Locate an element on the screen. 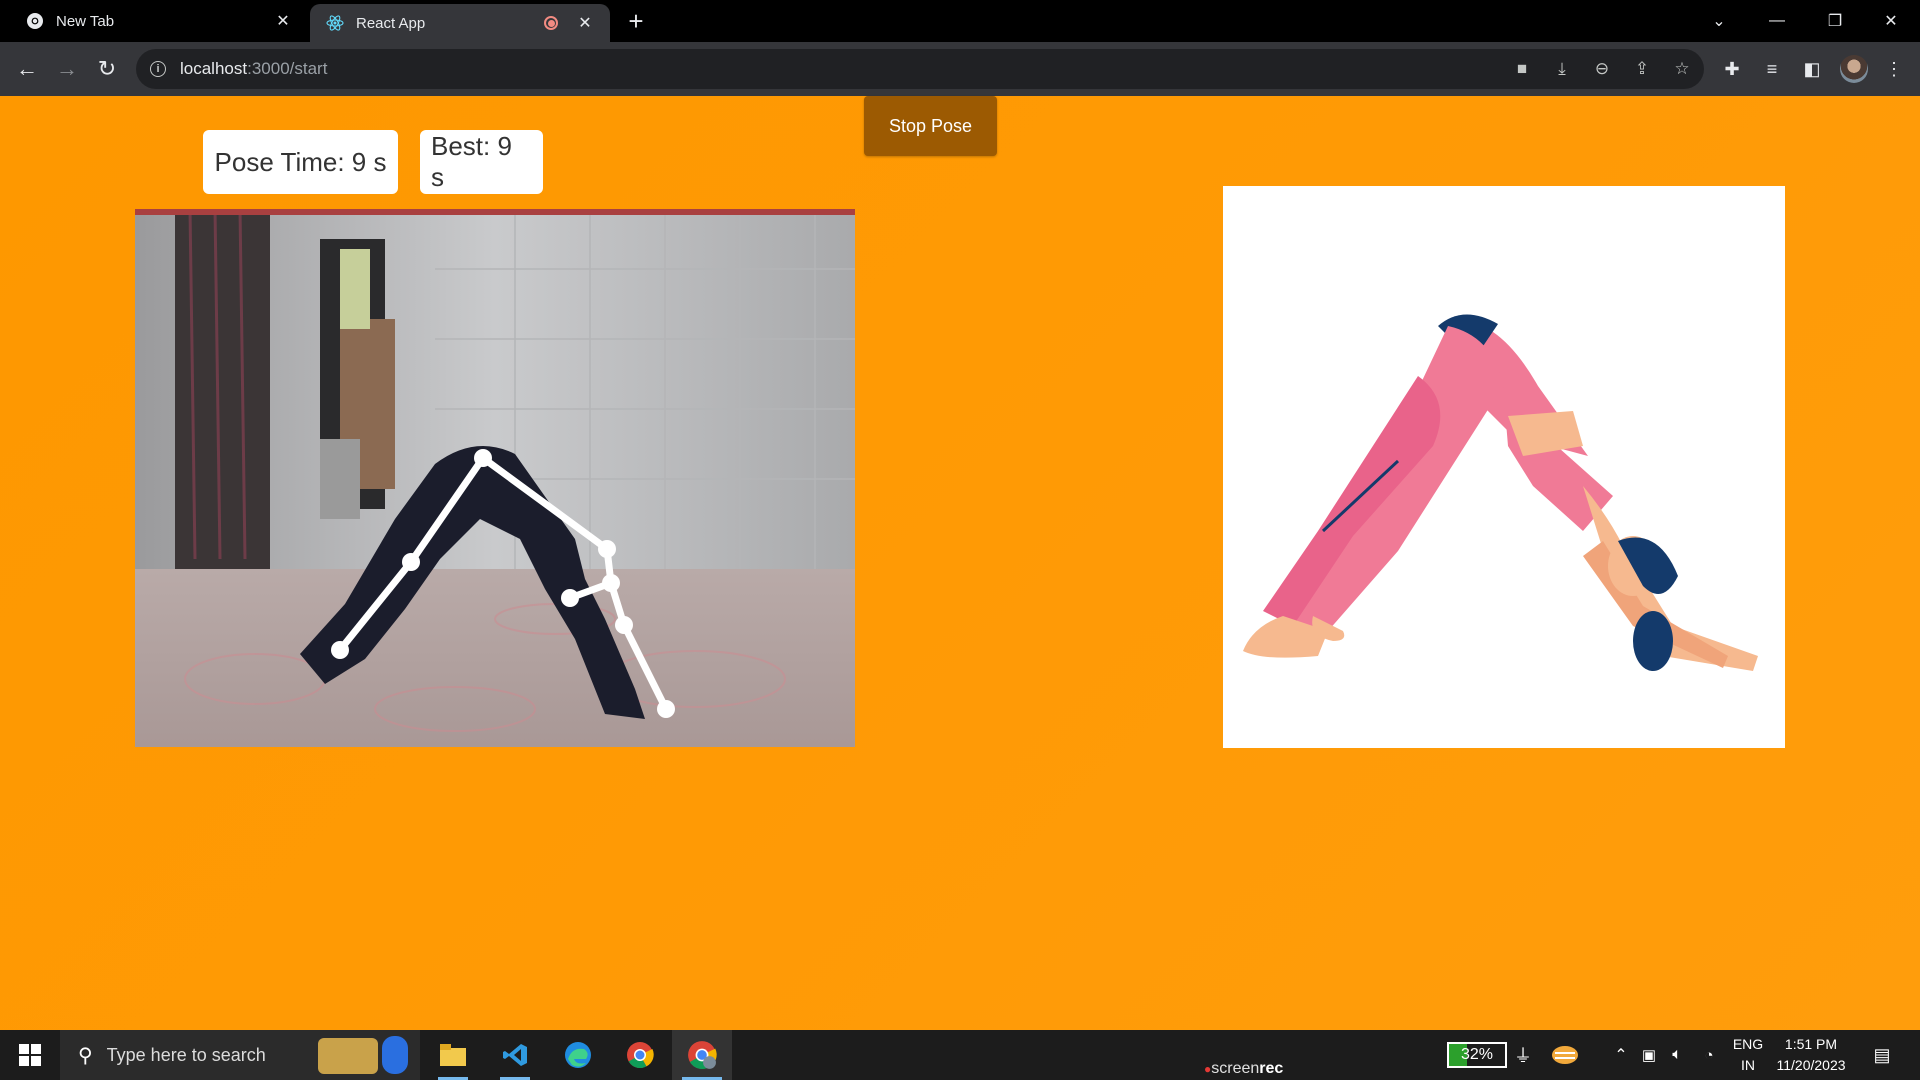 This screenshot has height=1080, width=1920. search-icon: ⚲ is located at coordinates (85, 1055).